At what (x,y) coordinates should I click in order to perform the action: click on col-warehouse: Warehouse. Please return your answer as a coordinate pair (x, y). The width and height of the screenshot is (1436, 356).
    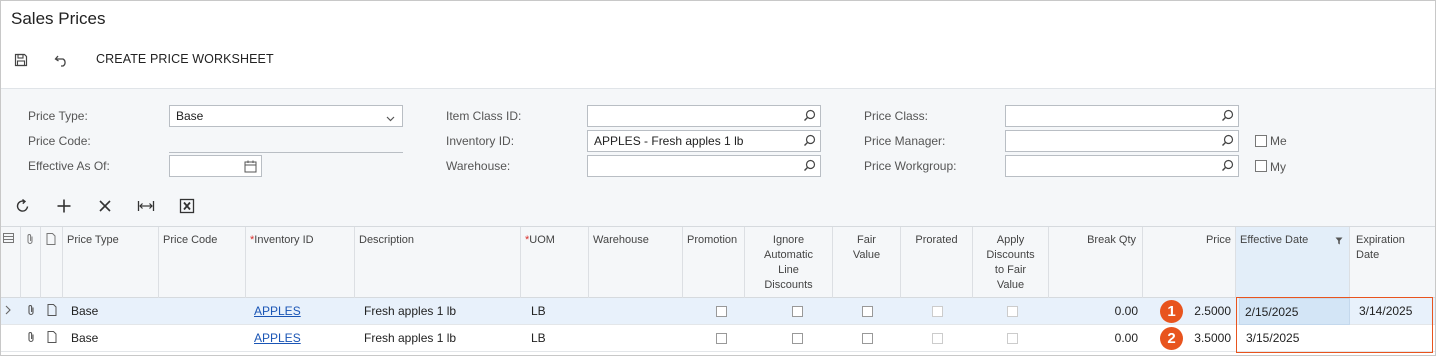
    Looking at the image, I should click on (636, 263).